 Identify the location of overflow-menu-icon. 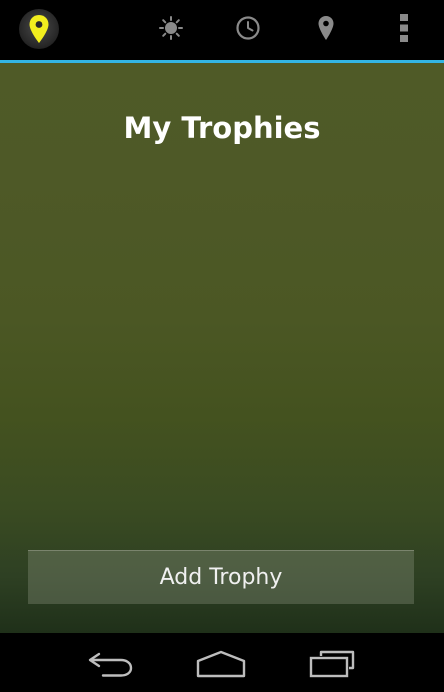
(404, 28).